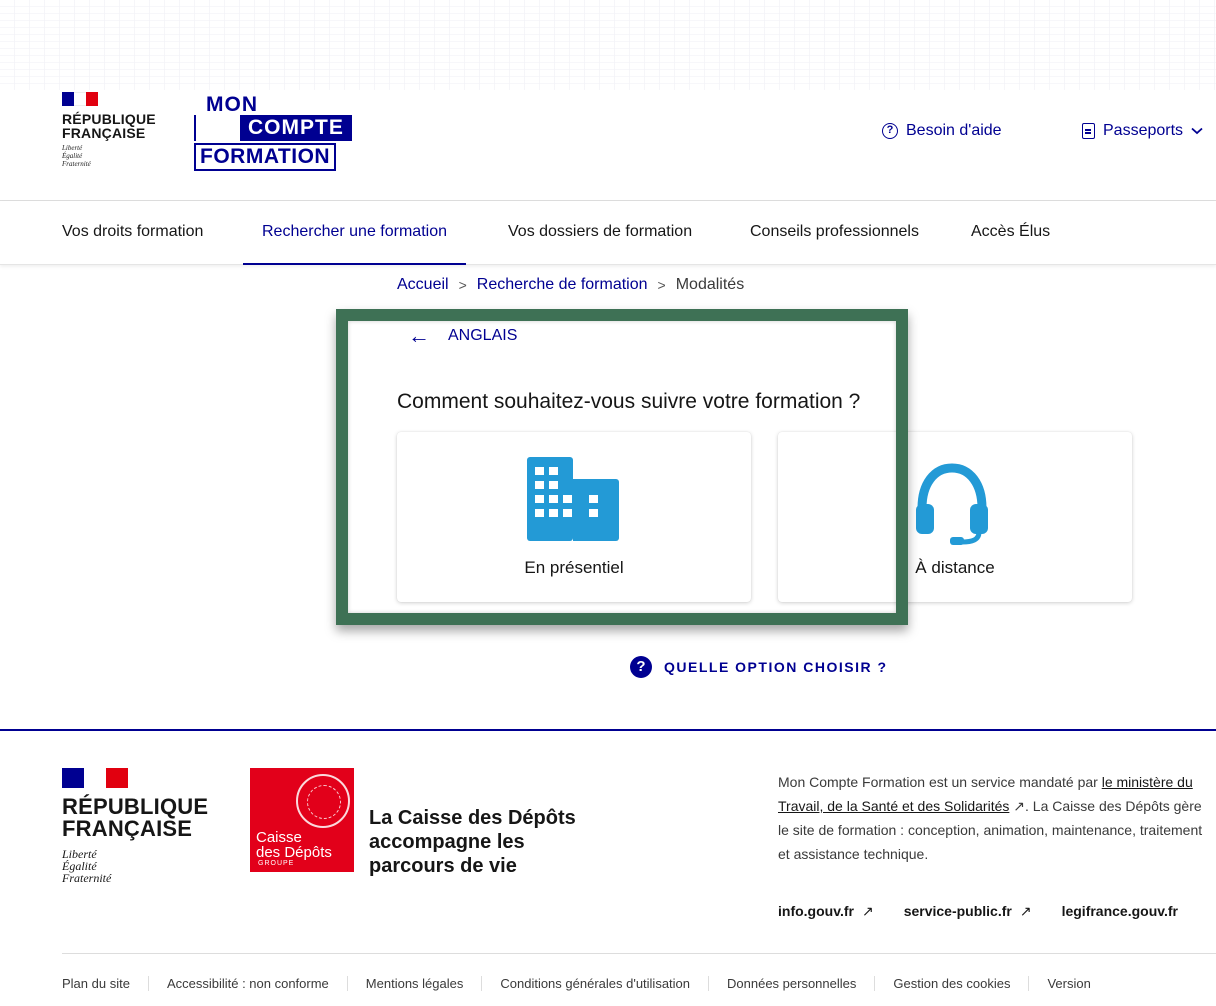 Image resolution: width=1216 pixels, height=1006 pixels. I want to click on help-link-label: Besoin d'aide, so click(954, 130).